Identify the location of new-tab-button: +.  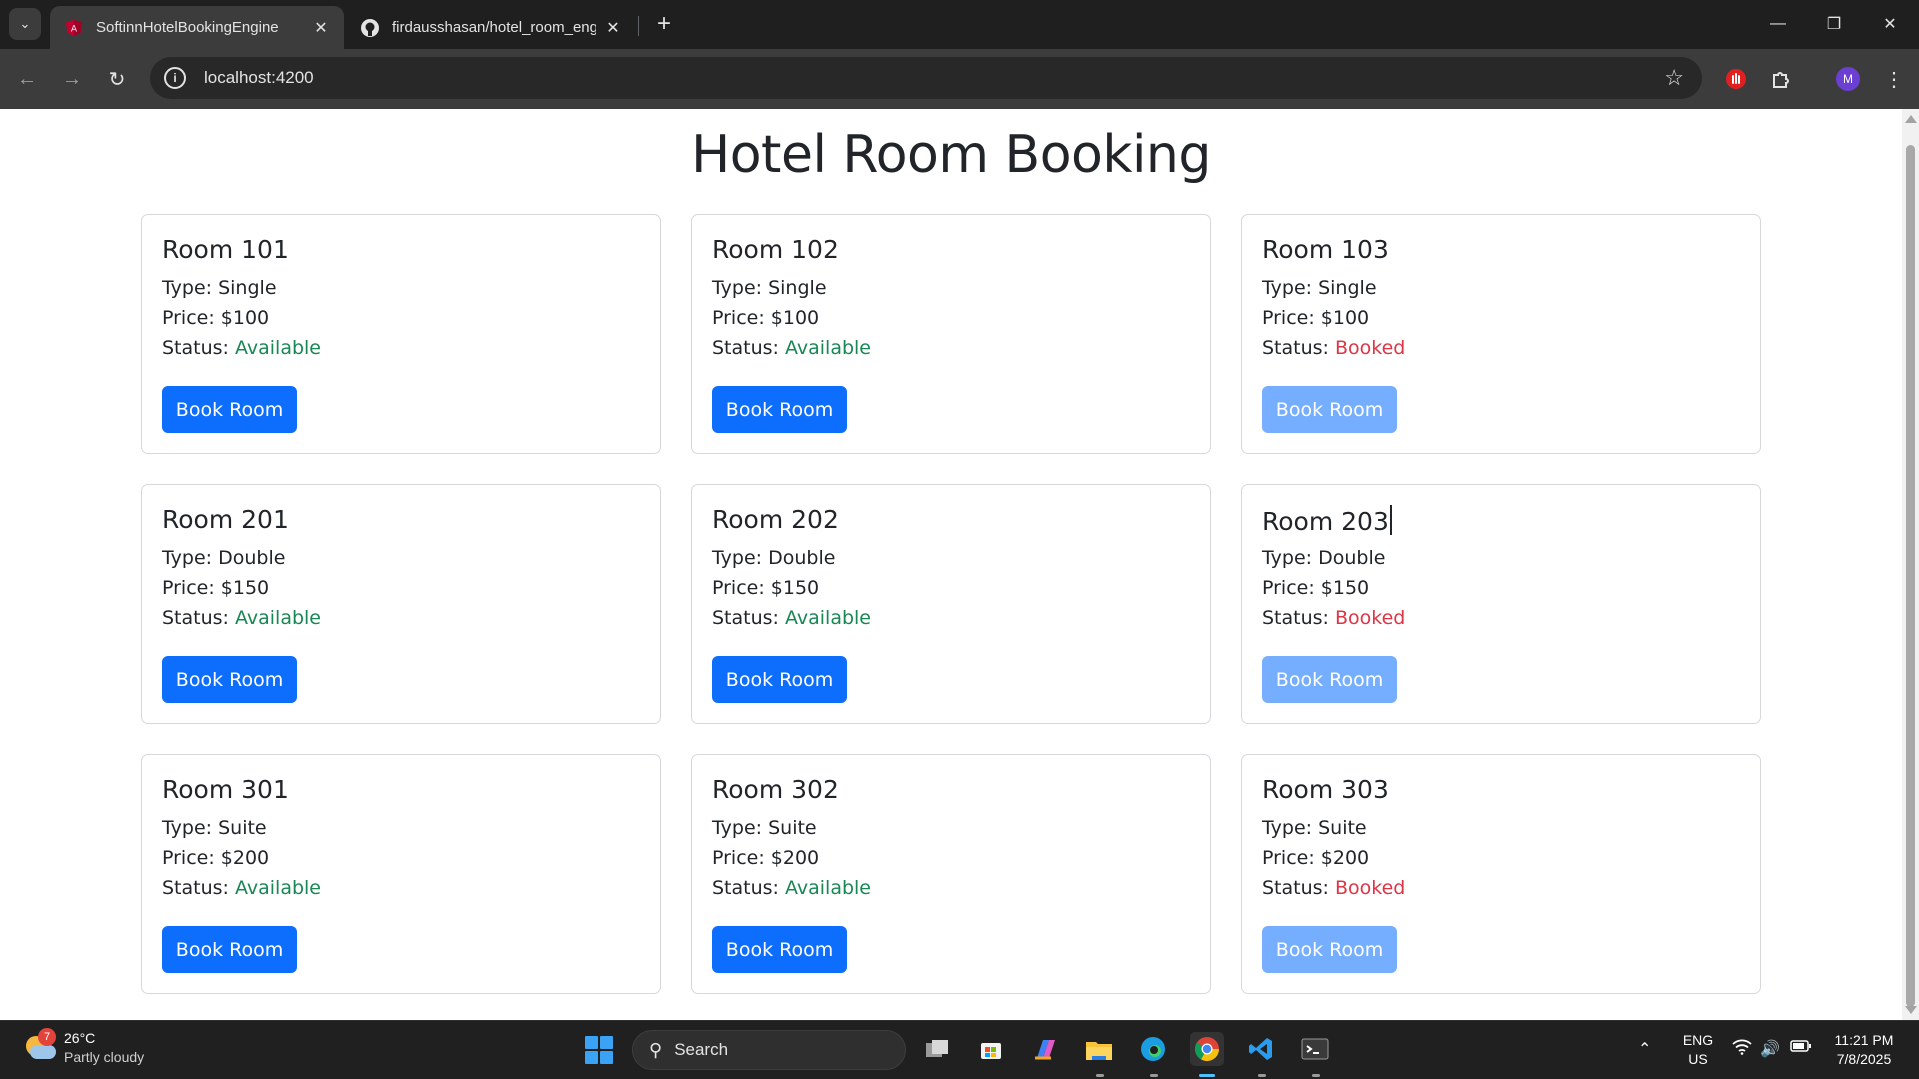
(664, 24).